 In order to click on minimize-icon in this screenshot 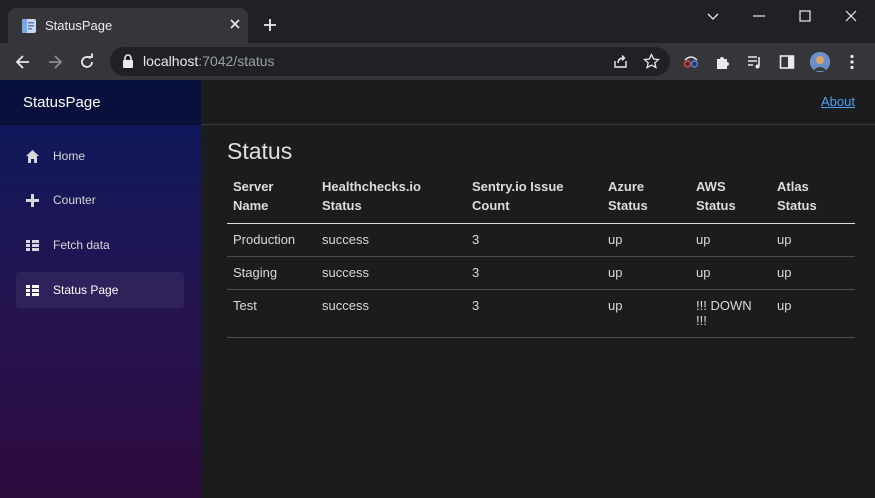, I will do `click(759, 16)`.